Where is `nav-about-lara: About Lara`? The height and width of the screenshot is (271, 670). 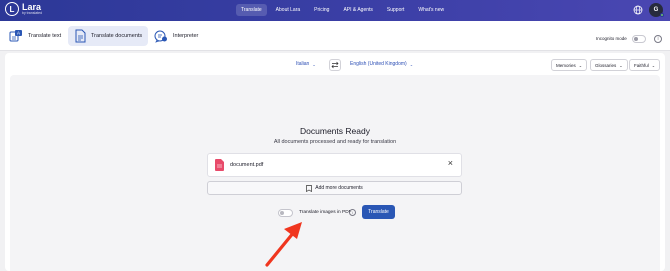
nav-about-lara: About Lara is located at coordinates (288, 10).